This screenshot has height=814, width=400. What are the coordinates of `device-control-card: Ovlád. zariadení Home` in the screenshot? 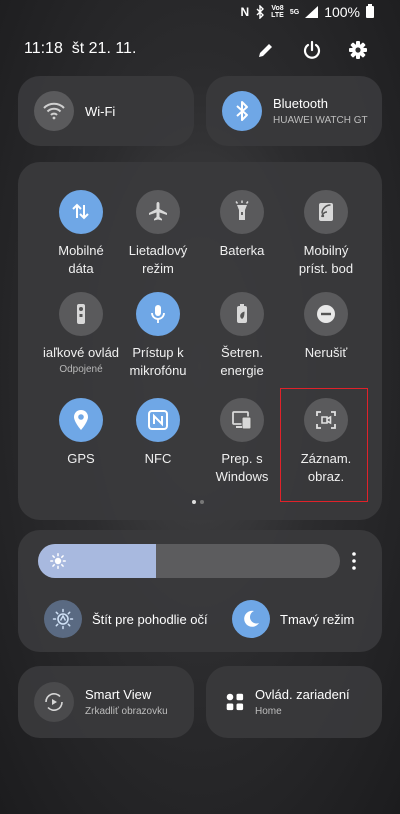 It's located at (294, 702).